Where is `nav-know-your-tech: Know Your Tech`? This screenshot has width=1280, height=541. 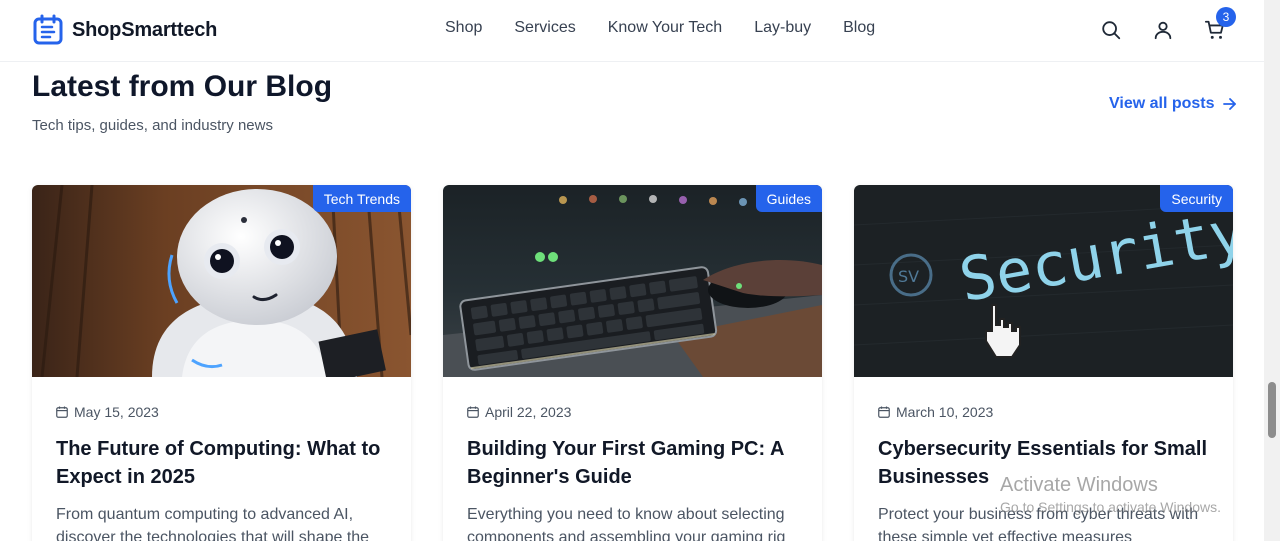 nav-know-your-tech: Know Your Tech is located at coordinates (665, 28).